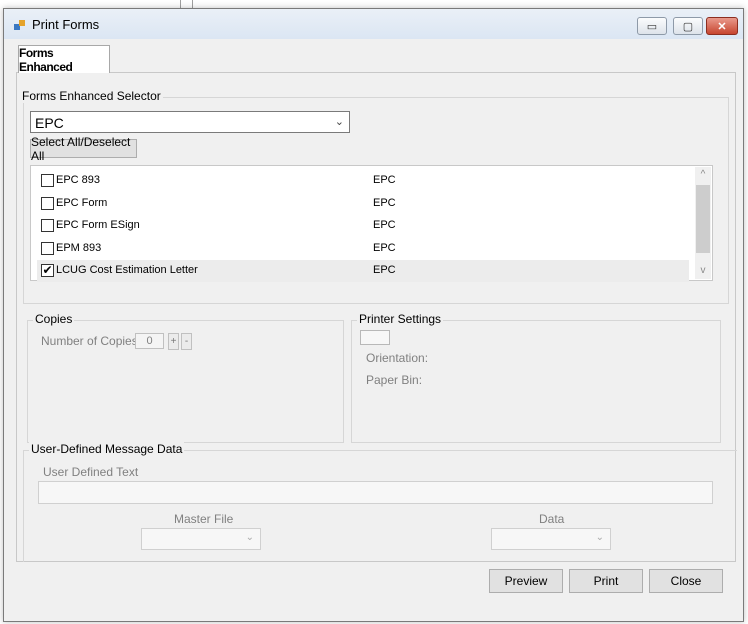 This screenshot has width=748, height=624. Describe the element at coordinates (186, 341) in the screenshot. I see `copies-decrement-button: -` at that location.